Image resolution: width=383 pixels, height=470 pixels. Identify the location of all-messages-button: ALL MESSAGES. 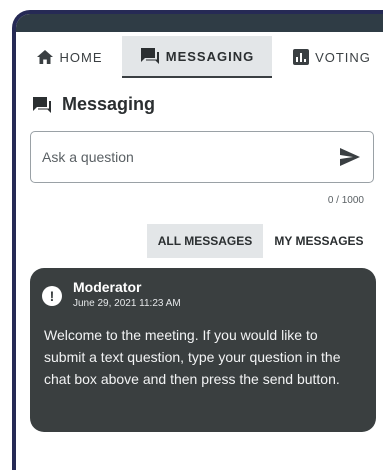
(205, 241).